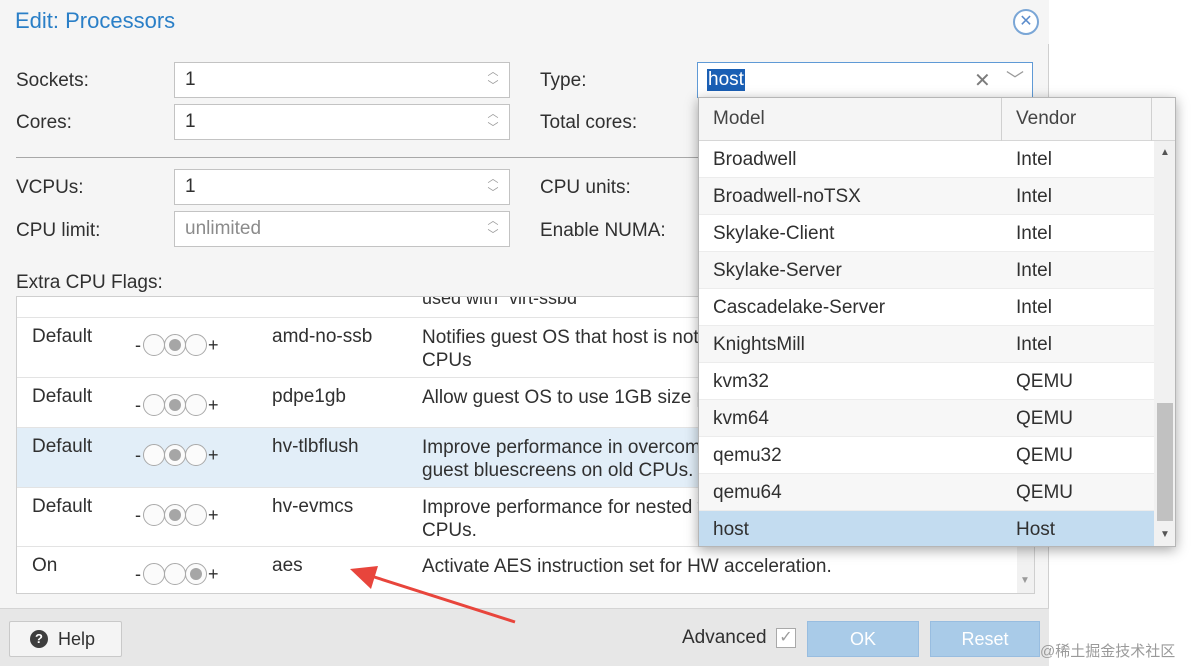 The image size is (1204, 666). Describe the element at coordinates (1108, 651) in the screenshot. I see `watermark: @稀土掘金技术社区` at that location.